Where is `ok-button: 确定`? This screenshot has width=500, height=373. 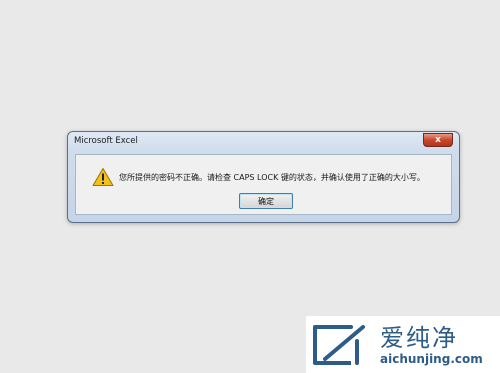
ok-button: 确定 is located at coordinates (266, 201).